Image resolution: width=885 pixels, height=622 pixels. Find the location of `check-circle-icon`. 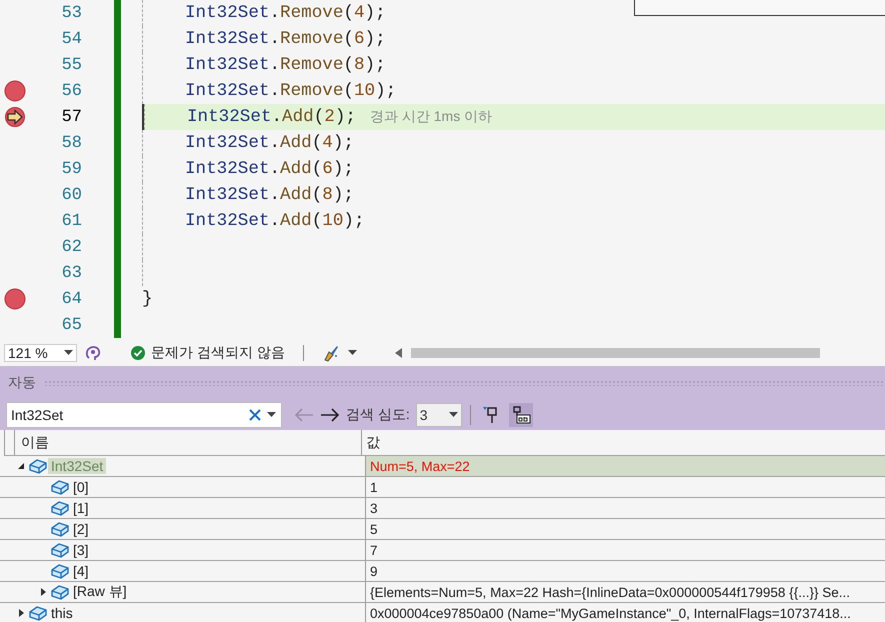

check-circle-icon is located at coordinates (138, 353).